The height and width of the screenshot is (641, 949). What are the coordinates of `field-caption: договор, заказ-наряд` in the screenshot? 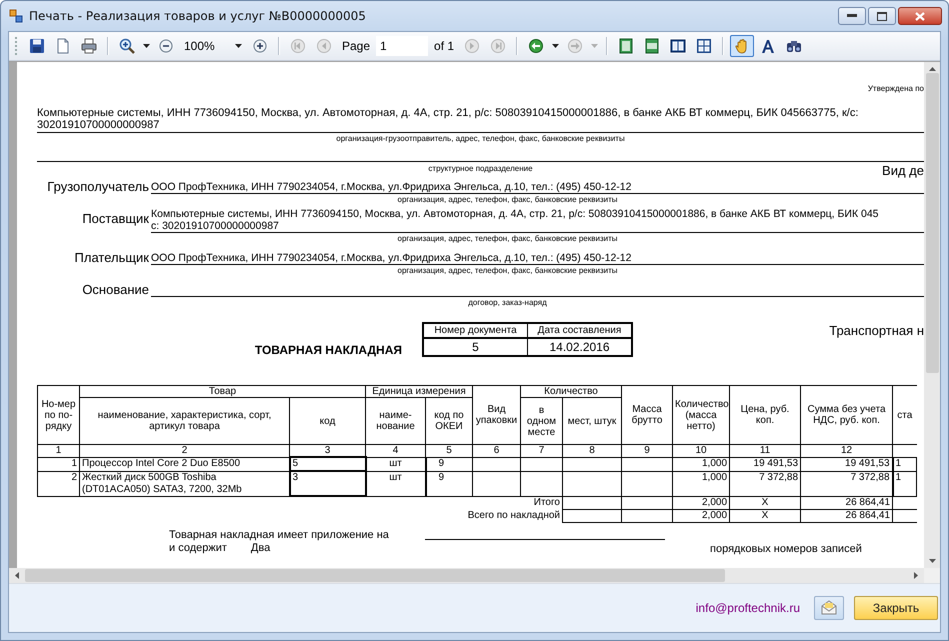 It's located at (507, 303).